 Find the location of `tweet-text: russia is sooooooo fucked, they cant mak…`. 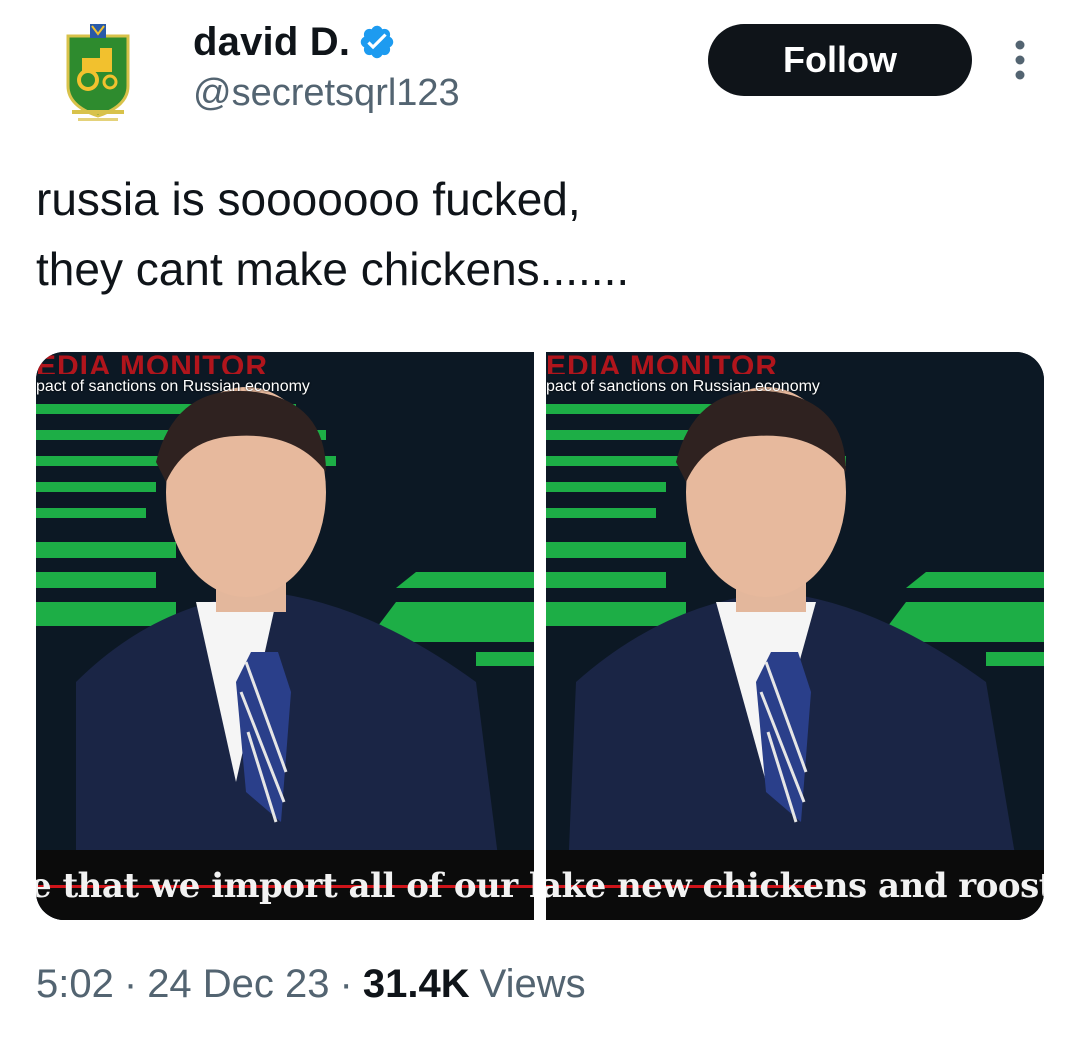

tweet-text: russia is sooooooo fucked, they cant mak… is located at coordinates (536, 234).